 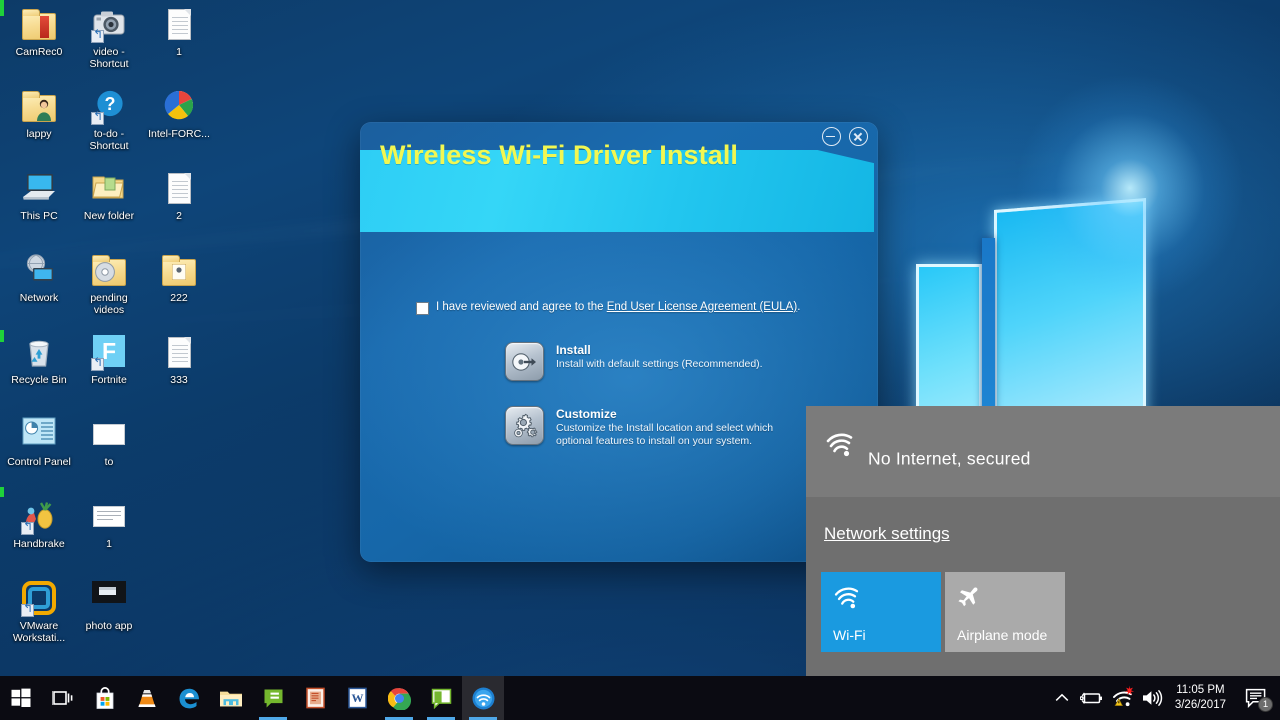 What do you see at coordinates (109, 189) in the screenshot?
I see `folder-open-icon` at bounding box center [109, 189].